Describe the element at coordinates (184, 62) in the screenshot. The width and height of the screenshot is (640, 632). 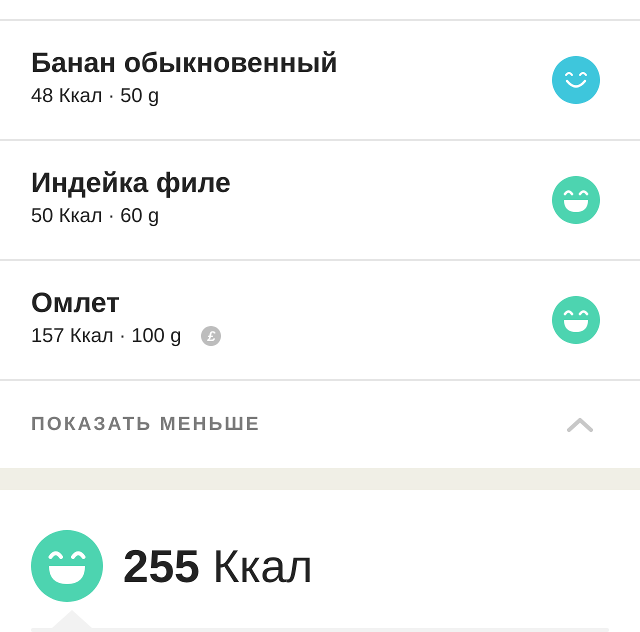
I see `food-name: Банан обыкновенный` at that location.